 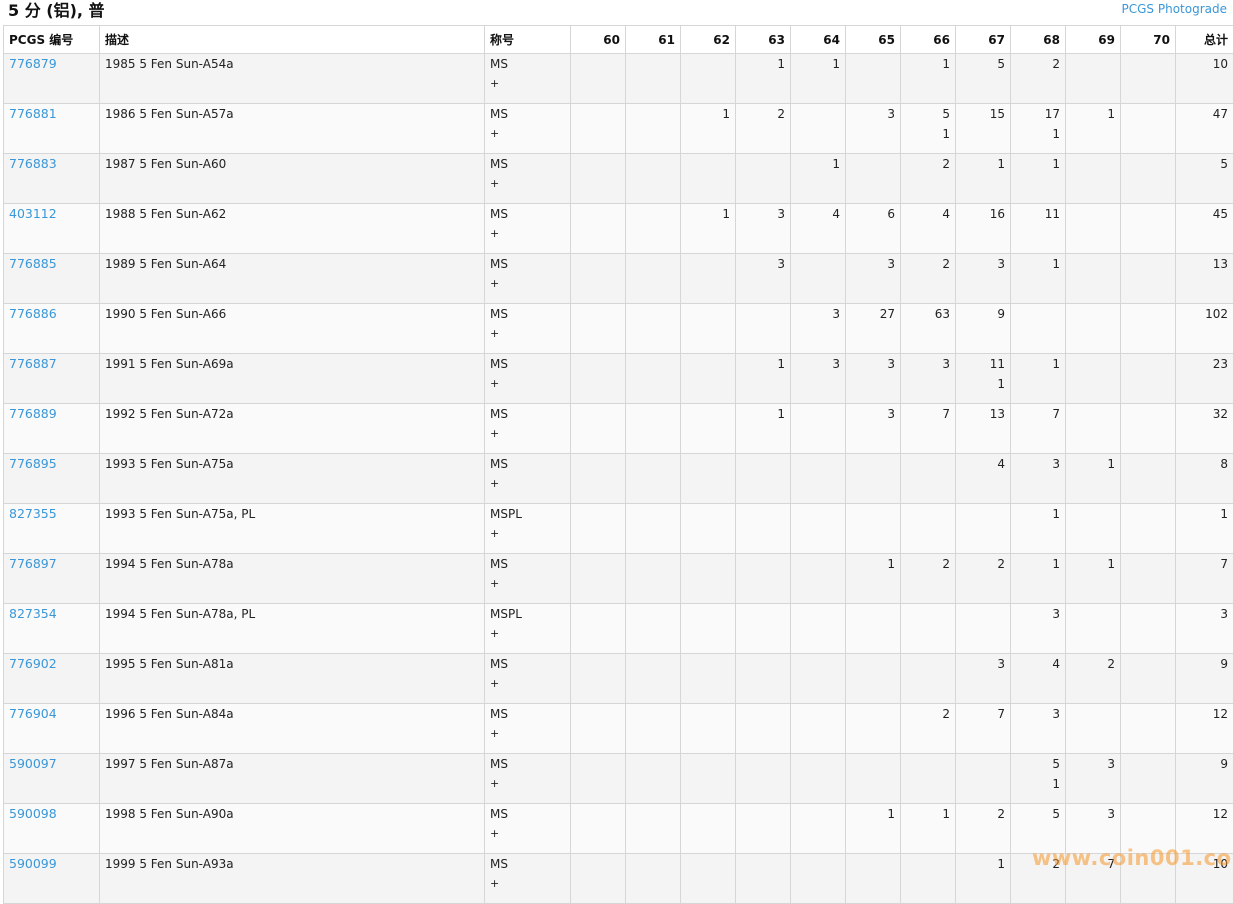 What do you see at coordinates (1174, 9) in the screenshot?
I see `pcgs-photograde-link: PCGS Photograde` at bounding box center [1174, 9].